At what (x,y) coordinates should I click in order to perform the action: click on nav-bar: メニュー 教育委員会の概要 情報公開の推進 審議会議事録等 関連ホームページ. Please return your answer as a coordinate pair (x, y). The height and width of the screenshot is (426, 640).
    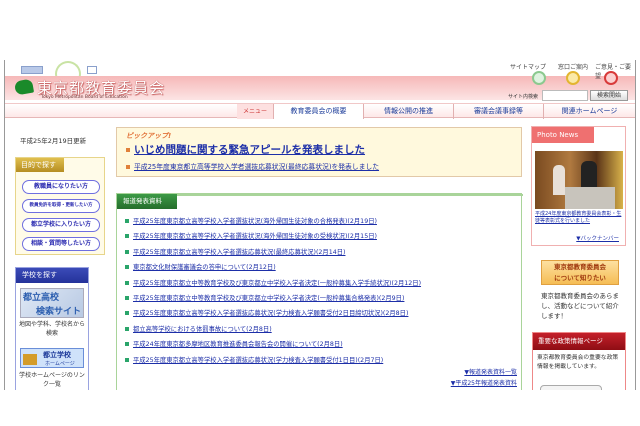
    Looking at the image, I should click on (320, 111).